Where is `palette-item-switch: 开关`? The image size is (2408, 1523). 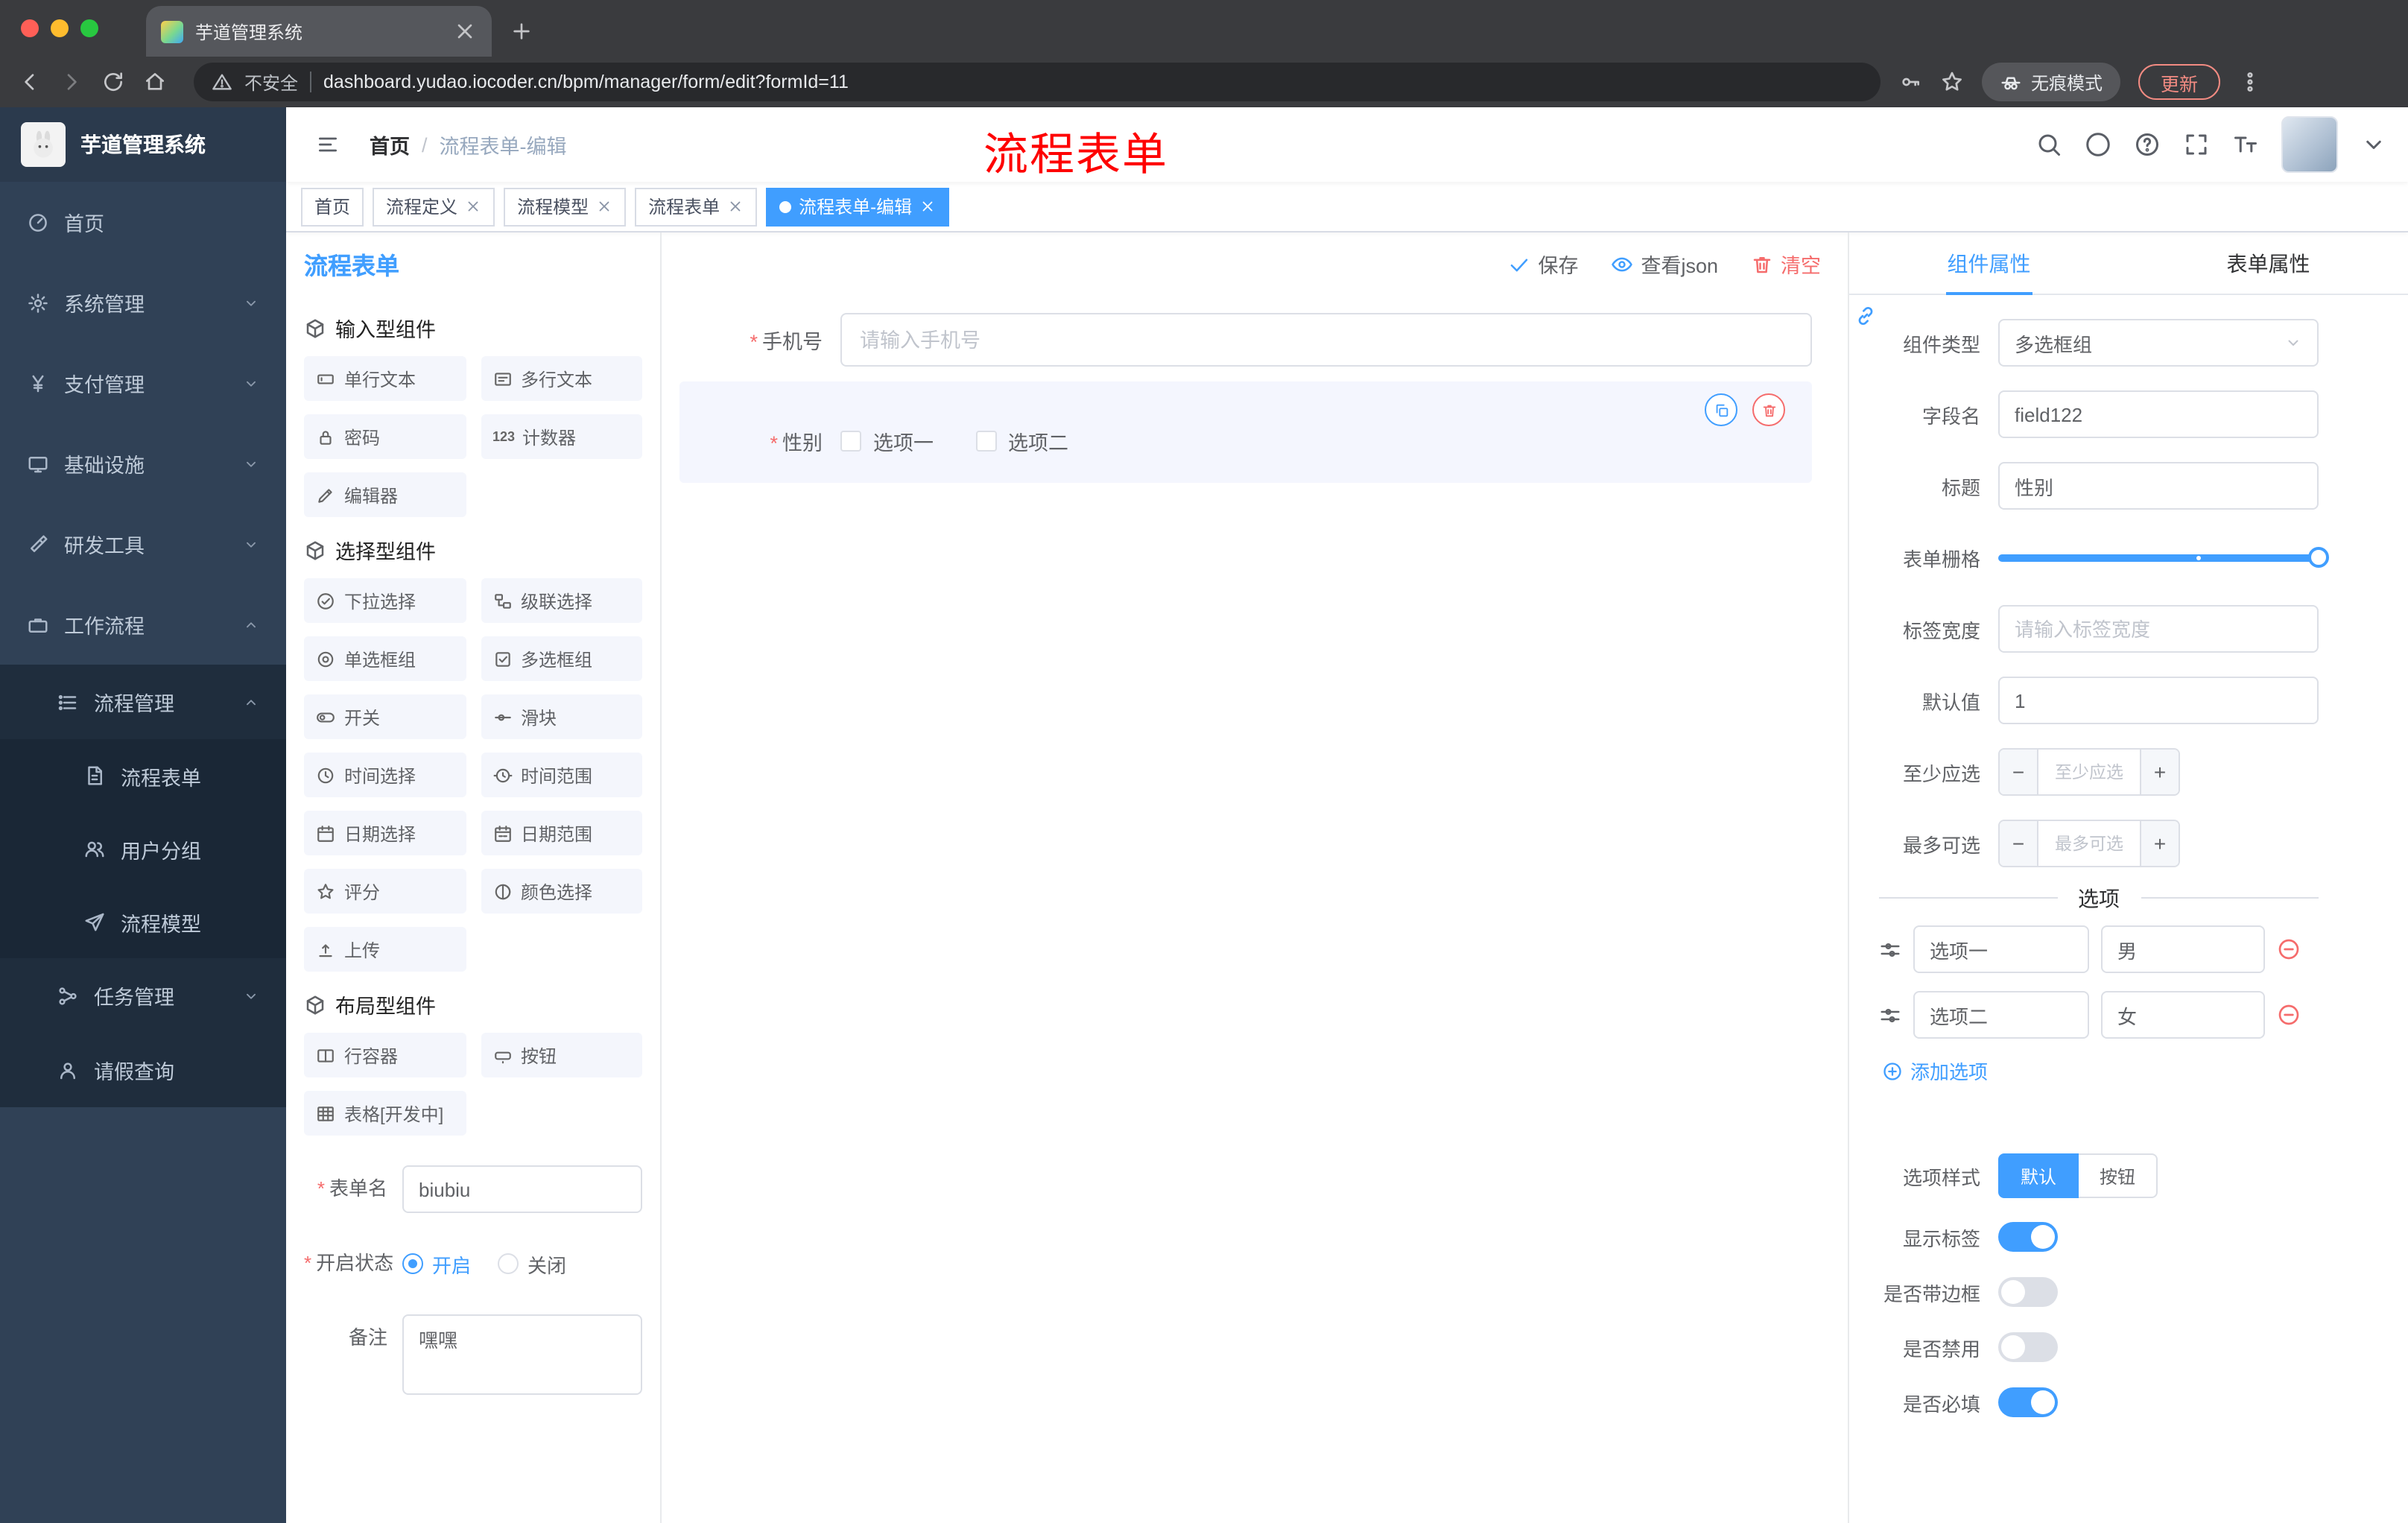 palette-item-switch: 开关 is located at coordinates (385, 717).